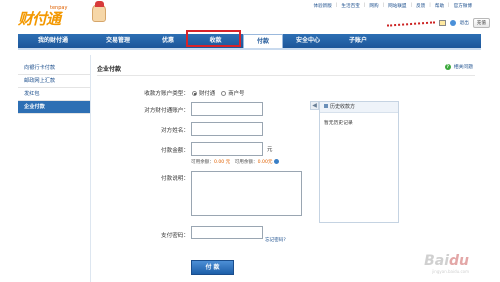  Describe the element at coordinates (175, 151) in the screenshot. I see `amount-label: 付款金额：` at that location.